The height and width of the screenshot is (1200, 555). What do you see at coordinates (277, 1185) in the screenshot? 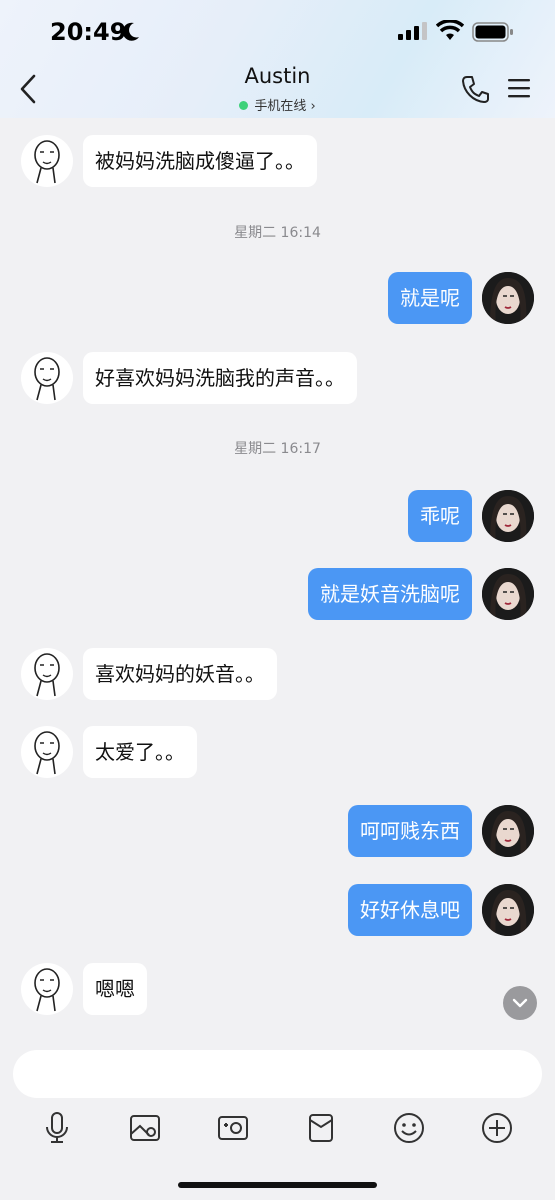
I see `home-indicator` at bounding box center [277, 1185].